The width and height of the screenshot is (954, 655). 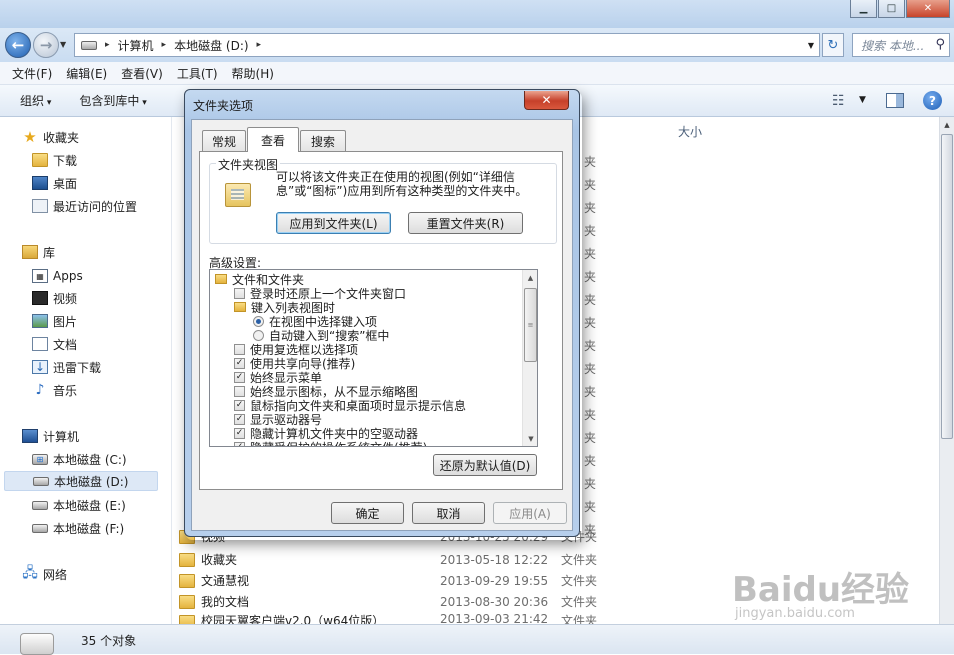 I want to click on nav-drive-f: 本地磁盘 (F:), so click(x=78, y=528).